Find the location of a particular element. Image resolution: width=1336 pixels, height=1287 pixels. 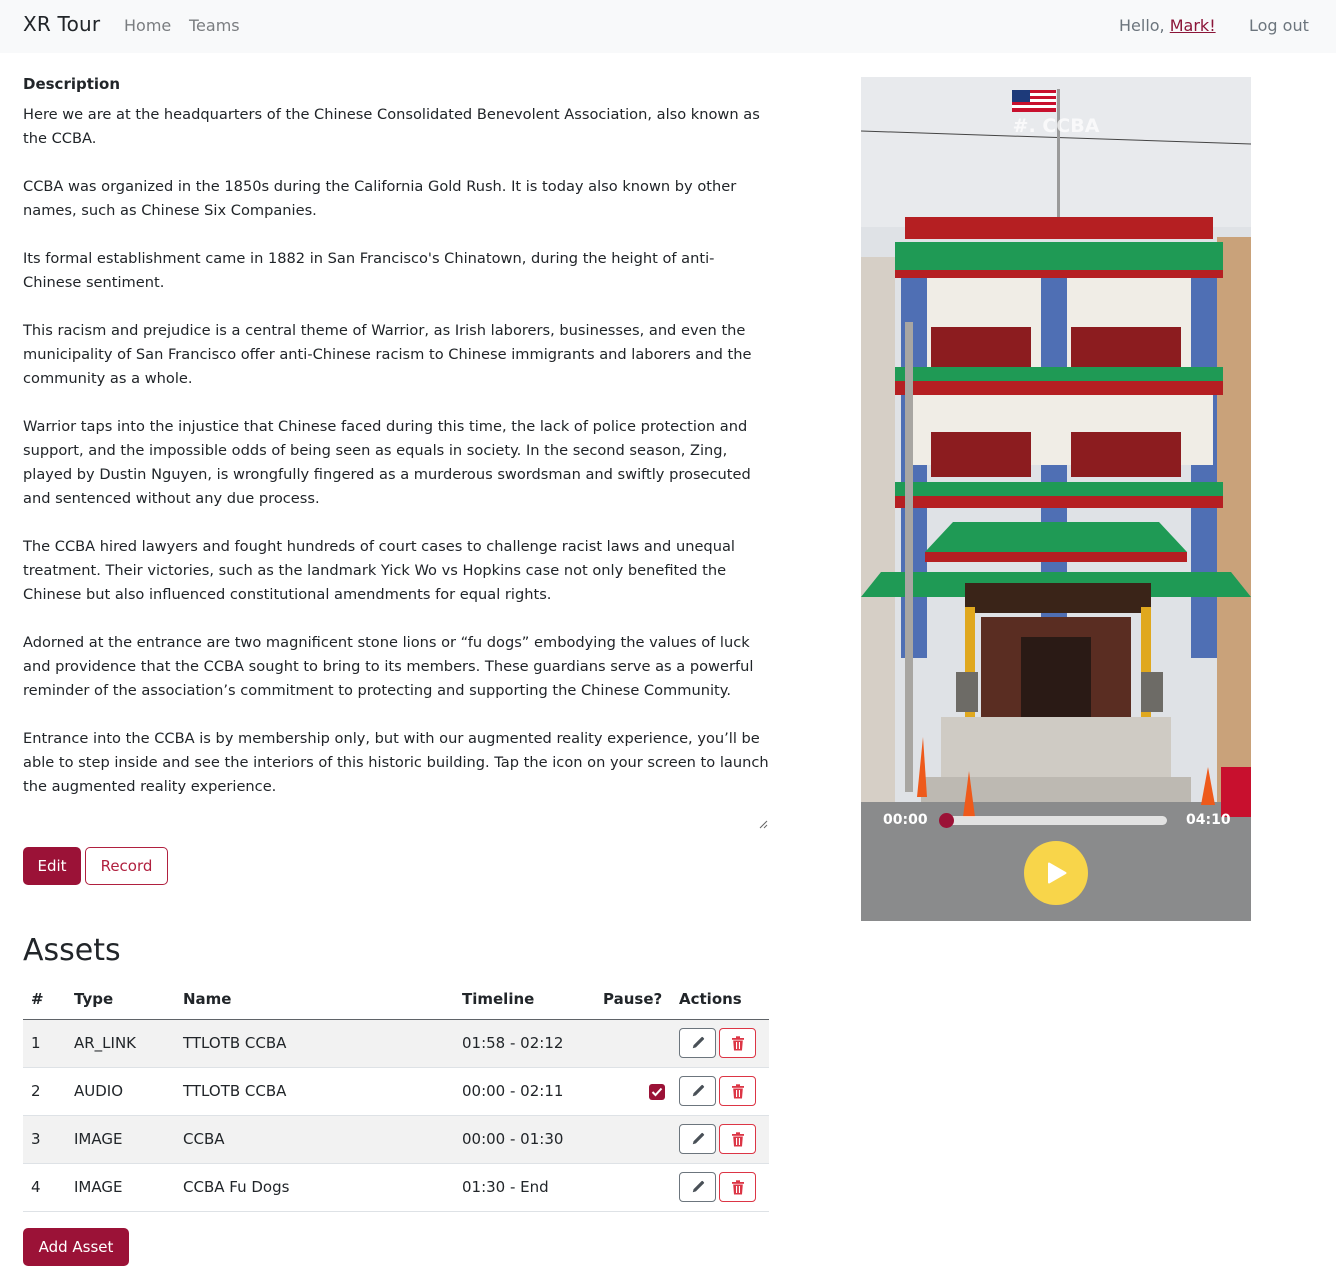

asset-number: 4 is located at coordinates (44, 1187).